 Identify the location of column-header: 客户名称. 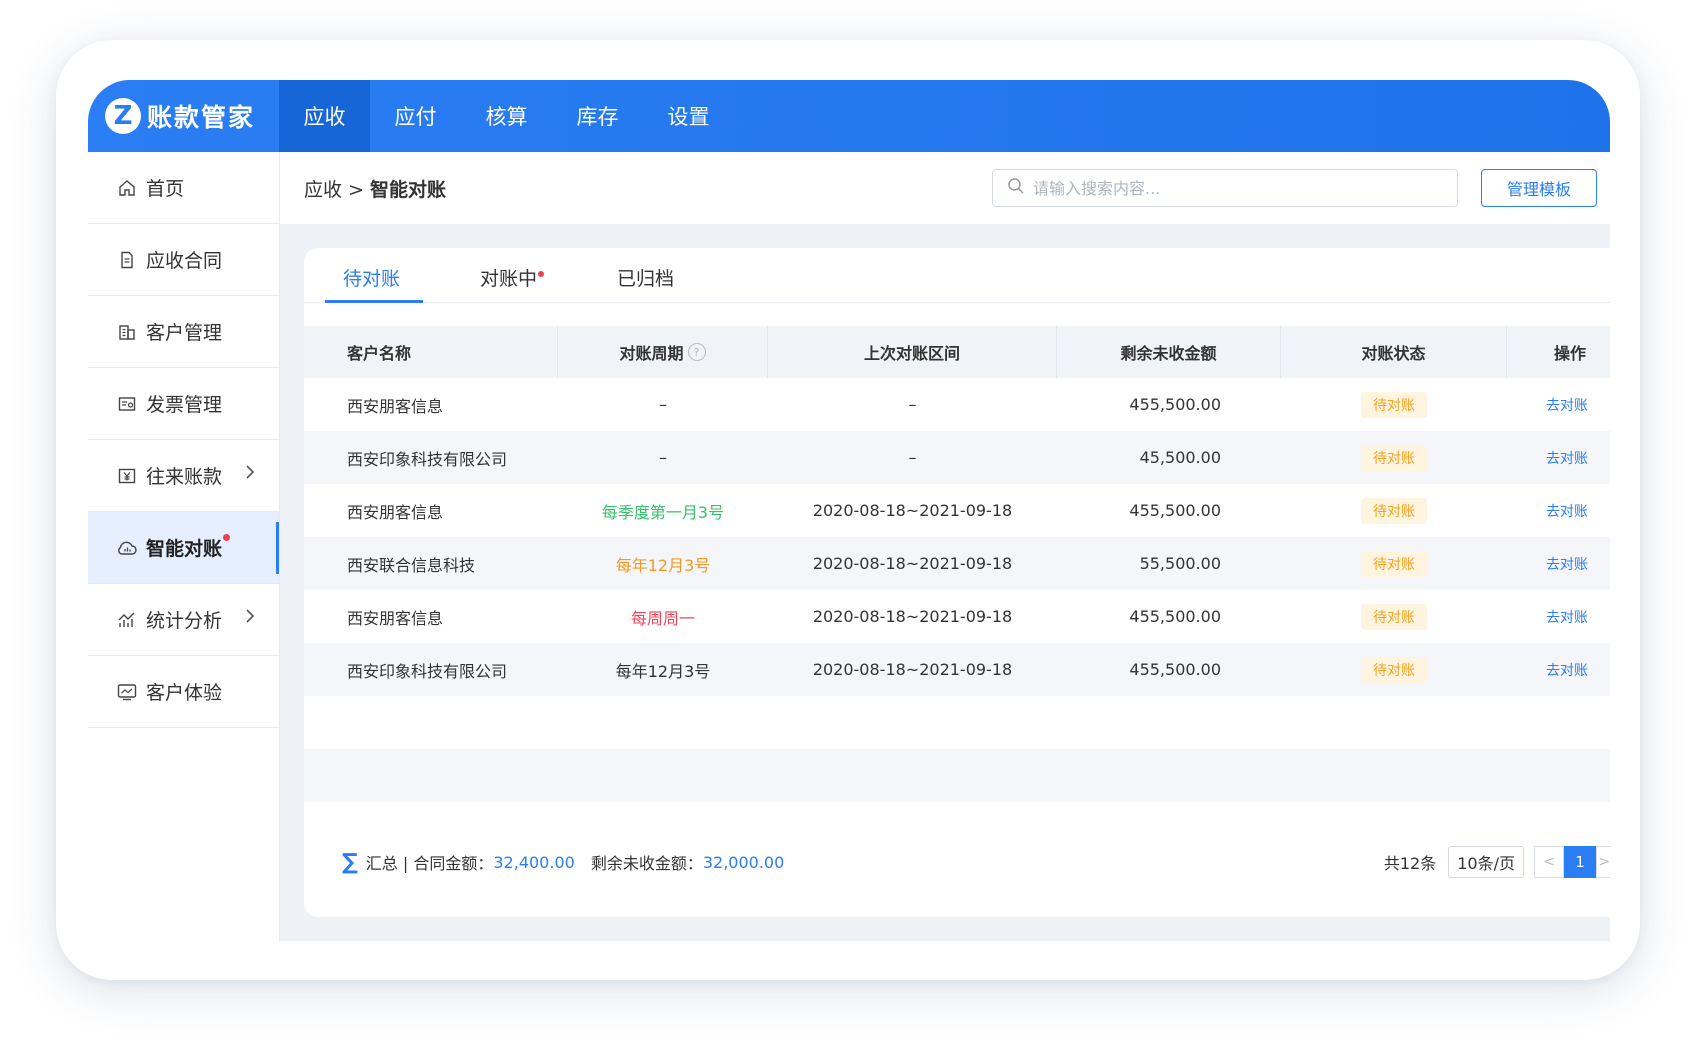
(431, 352).